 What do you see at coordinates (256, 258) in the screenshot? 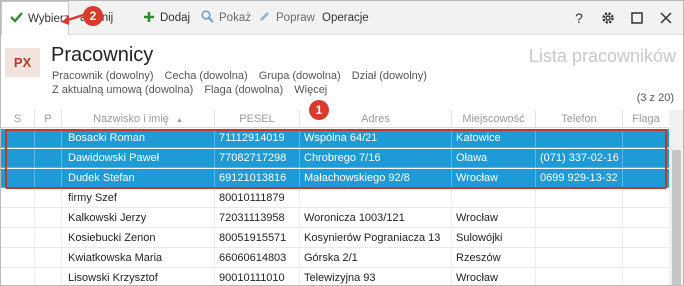
I see `cell-pesel: 66060614803` at bounding box center [256, 258].